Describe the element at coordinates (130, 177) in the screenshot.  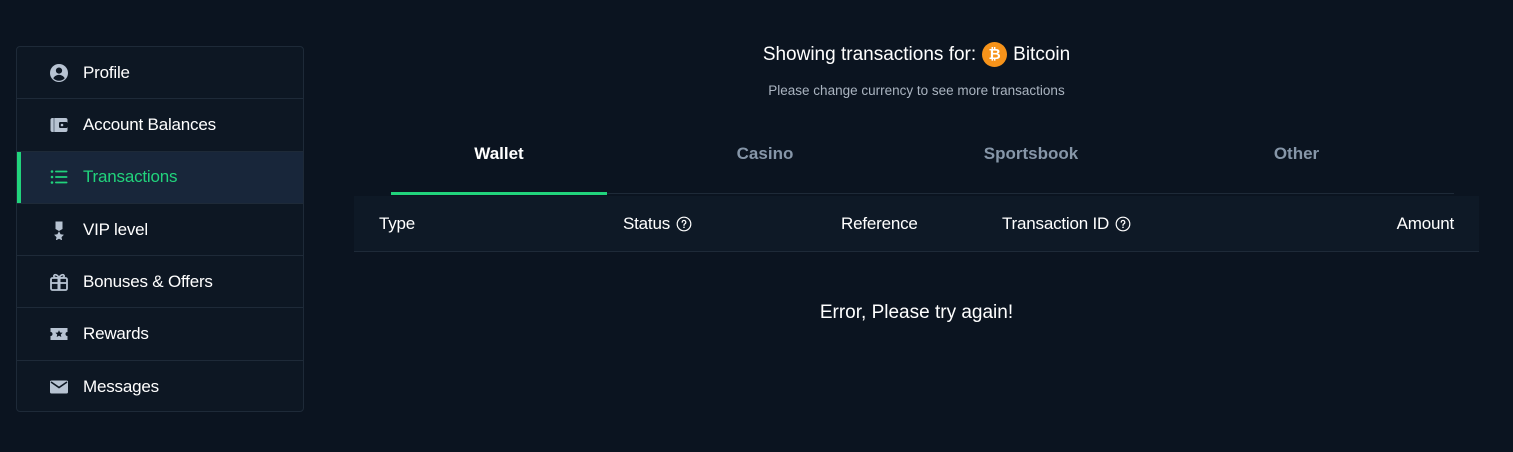
I see `sidebar-item-label: Transactions` at that location.